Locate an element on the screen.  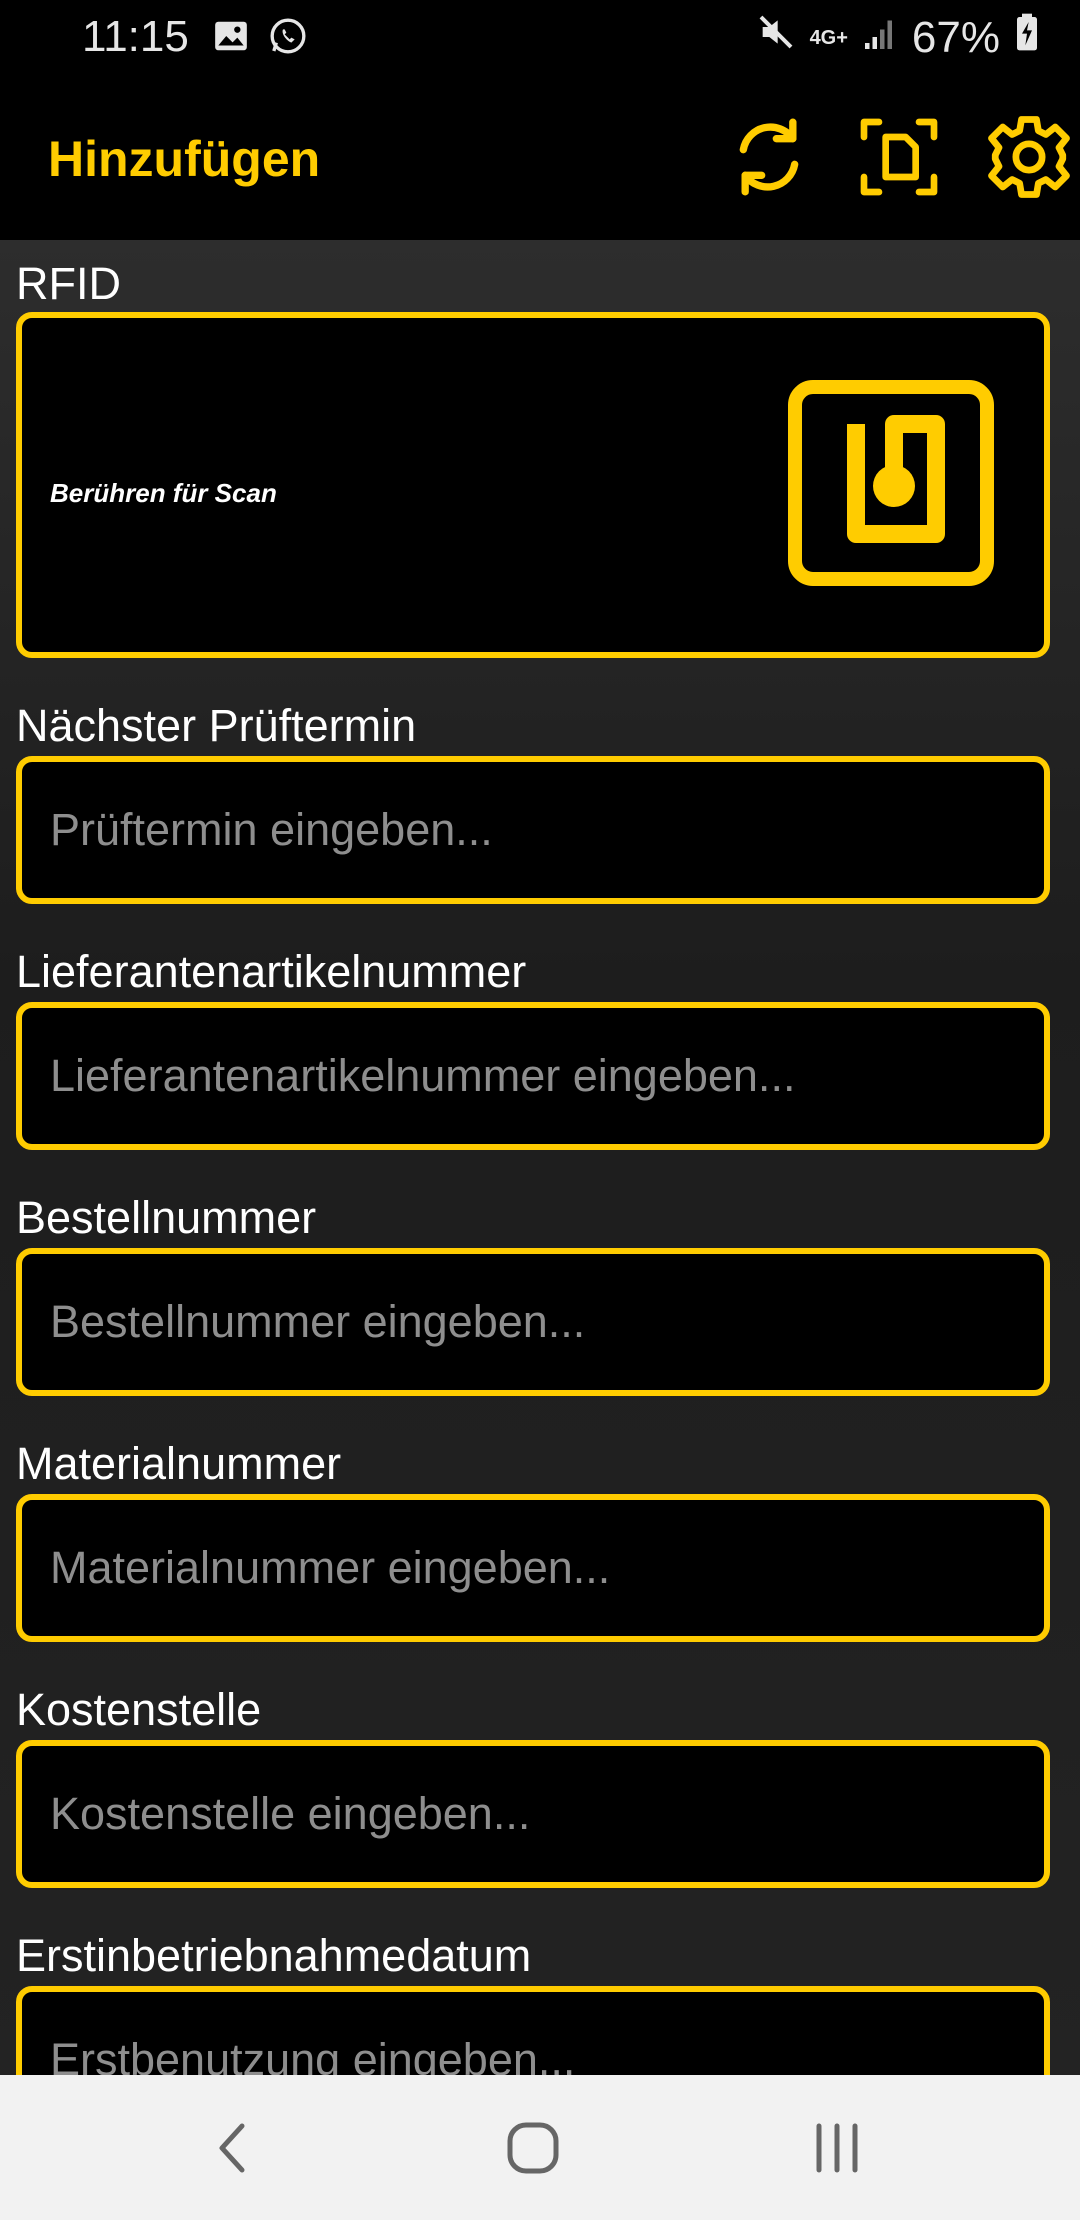
recent-apps-button is located at coordinates (837, 2148).